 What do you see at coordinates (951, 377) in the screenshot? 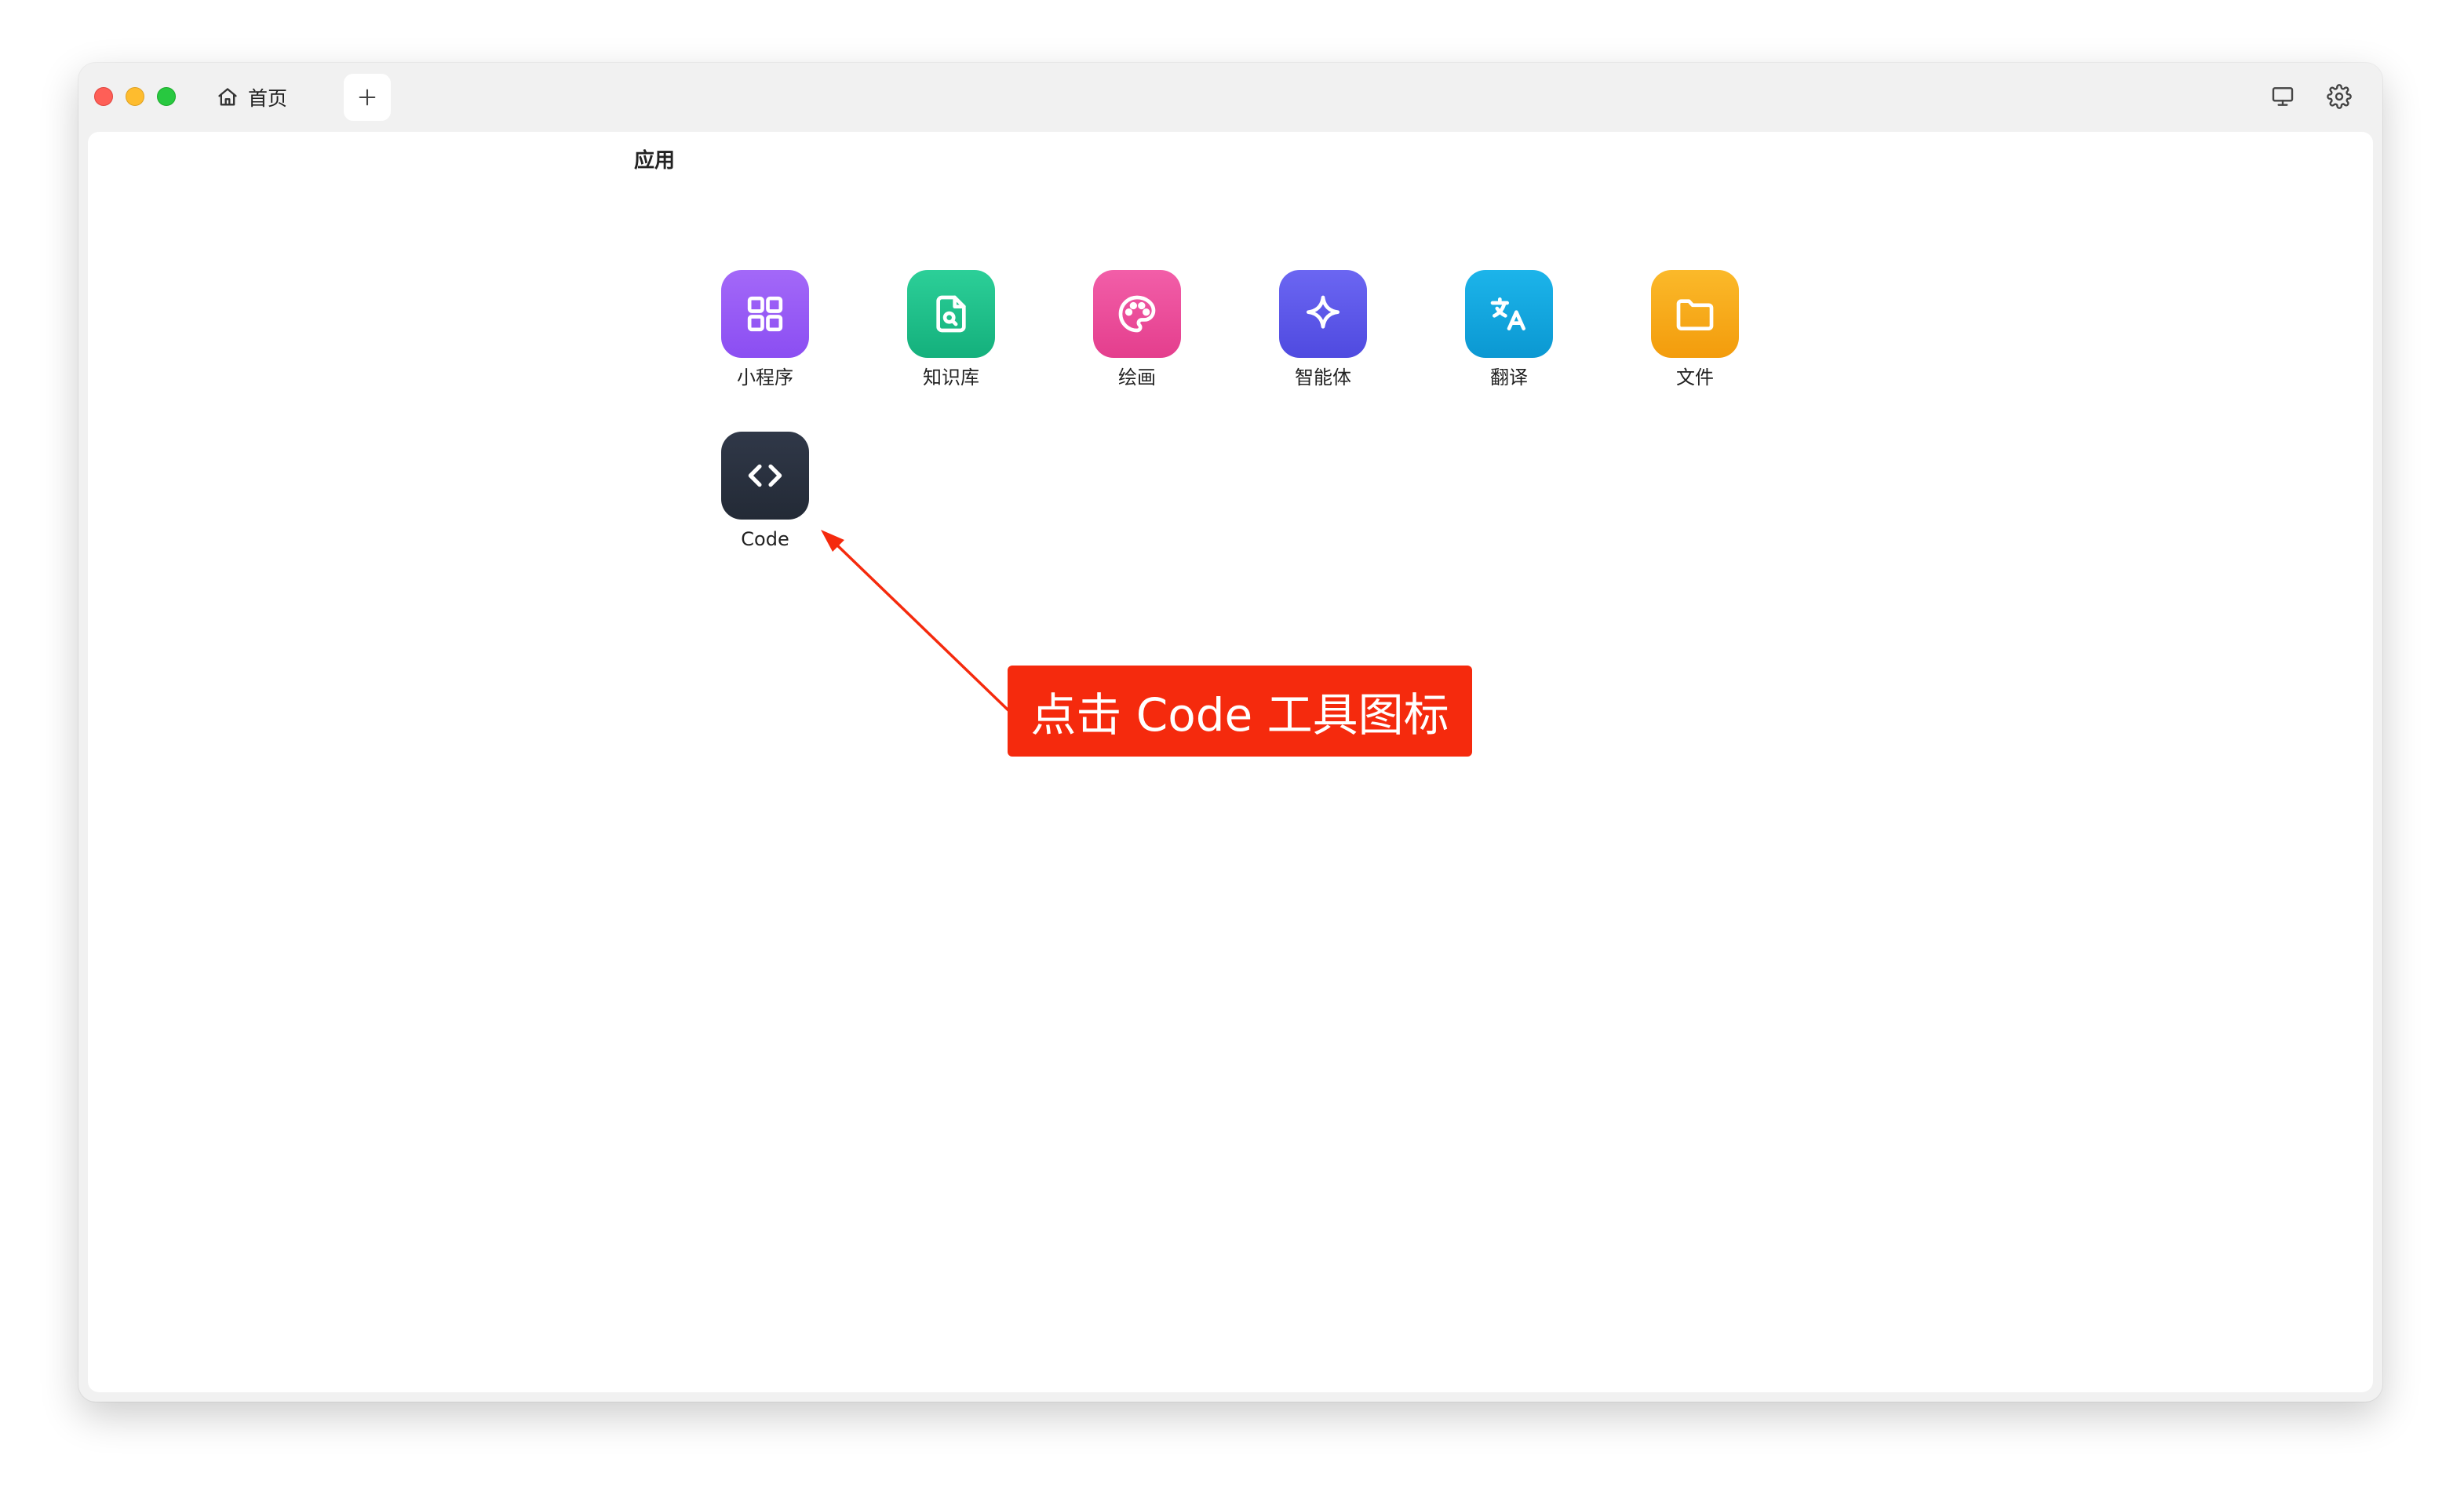
I see `app-knowledge-base-label: 知识库` at bounding box center [951, 377].